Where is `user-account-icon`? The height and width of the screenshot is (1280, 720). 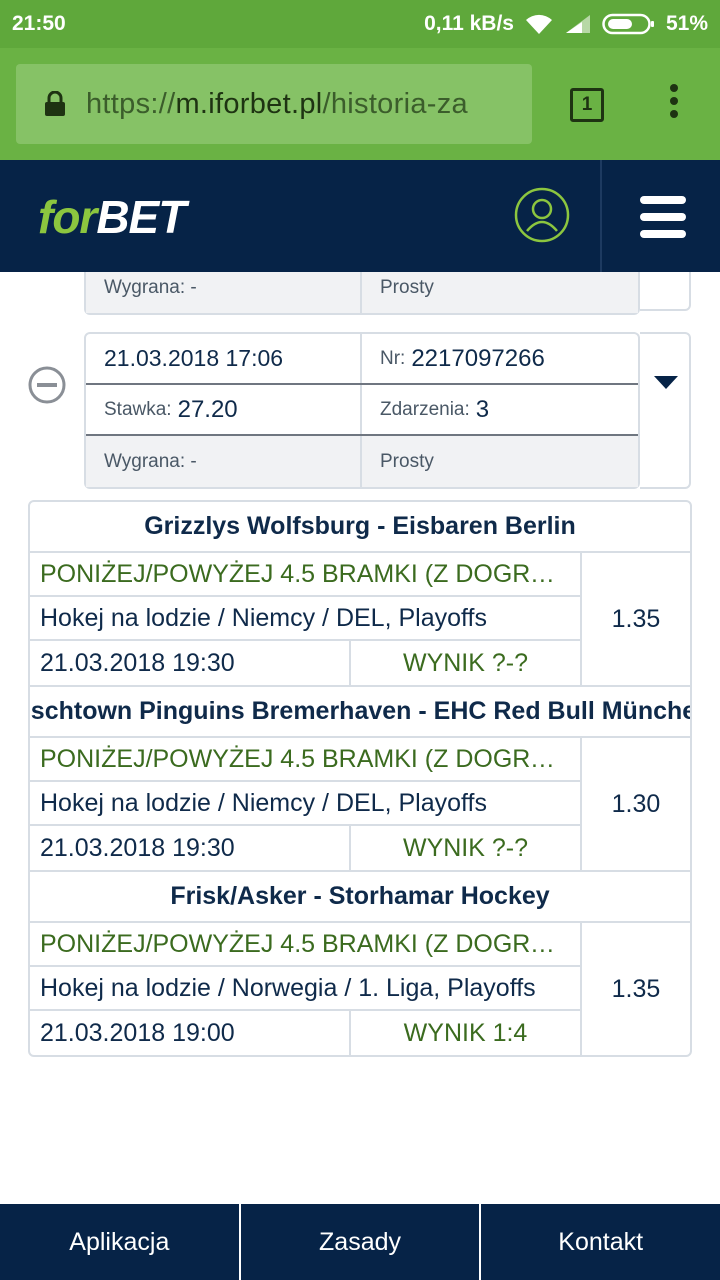
user-account-icon is located at coordinates (542, 215).